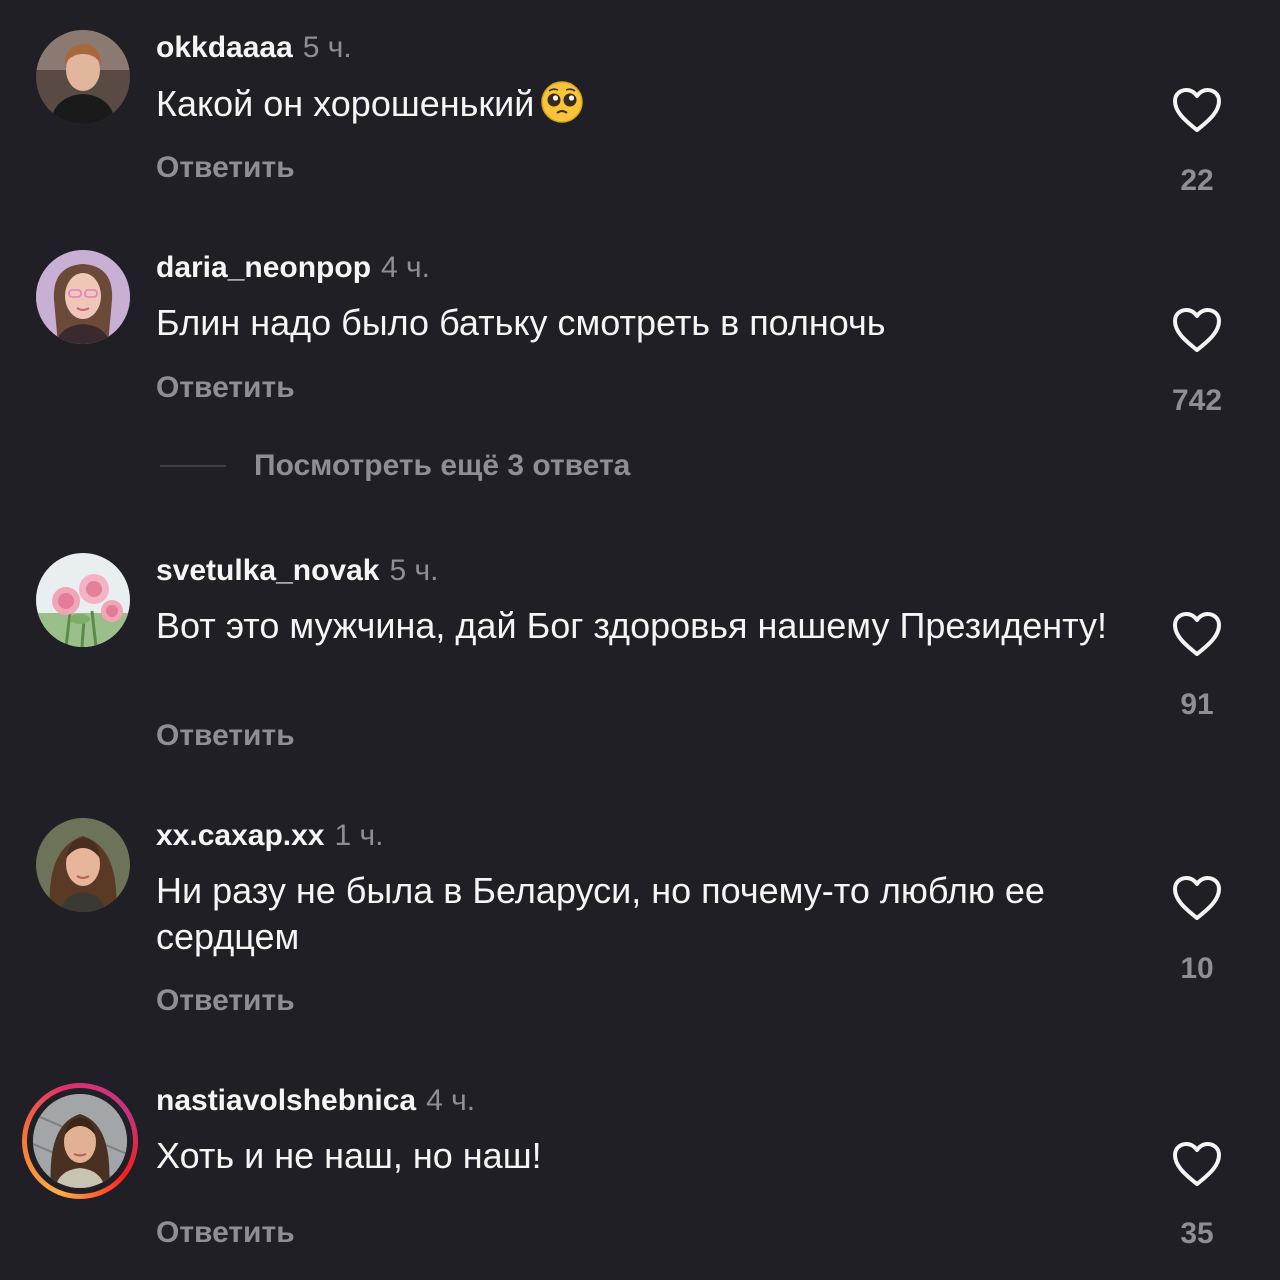 This screenshot has width=1280, height=1280. Describe the element at coordinates (562, 102) in the screenshot. I see `pleading-face-emoji` at that location.